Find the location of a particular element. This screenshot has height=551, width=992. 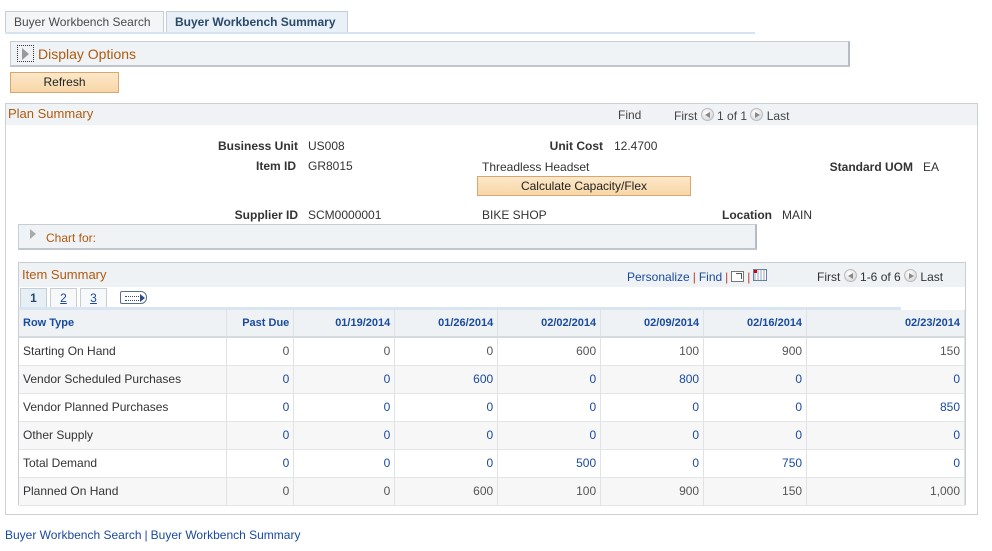

column-header: Past Due is located at coordinates (260, 324).